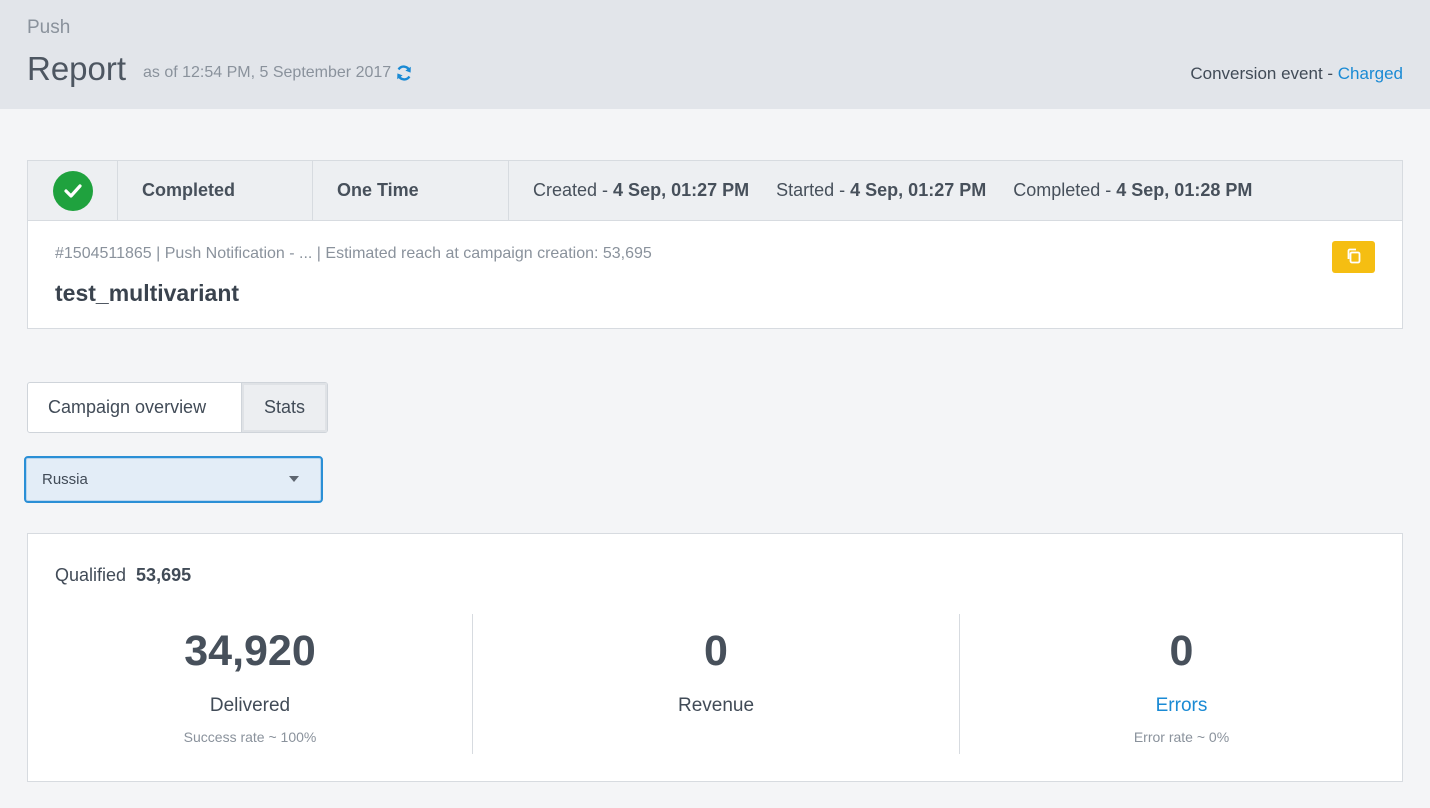 The width and height of the screenshot is (1430, 808). Describe the element at coordinates (147, 293) in the screenshot. I see `campaign-name: test_multivariant` at that location.